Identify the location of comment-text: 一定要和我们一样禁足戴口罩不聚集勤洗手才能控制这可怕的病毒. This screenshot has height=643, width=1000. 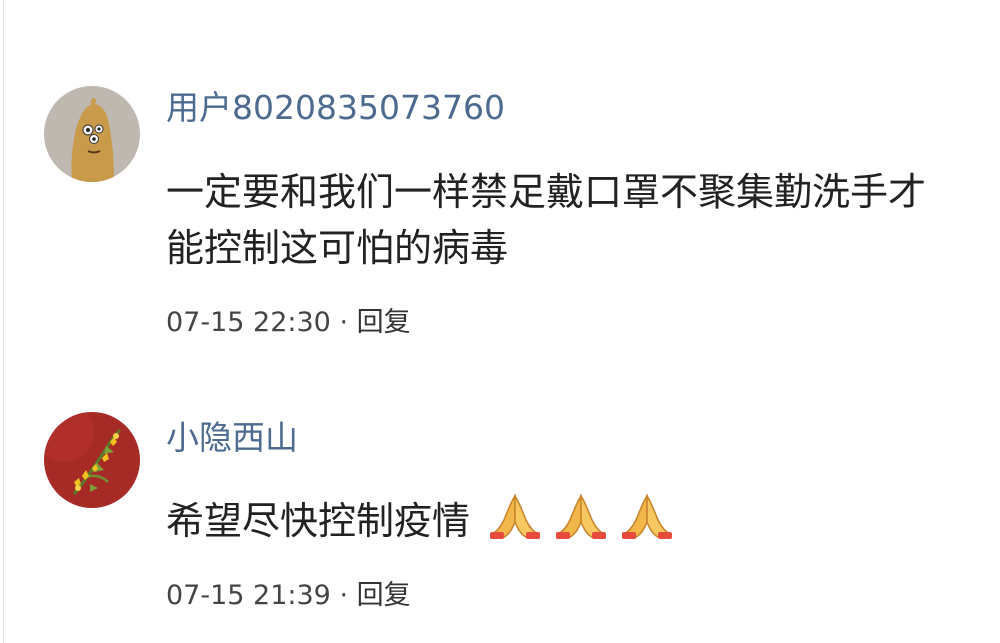
(546, 220).